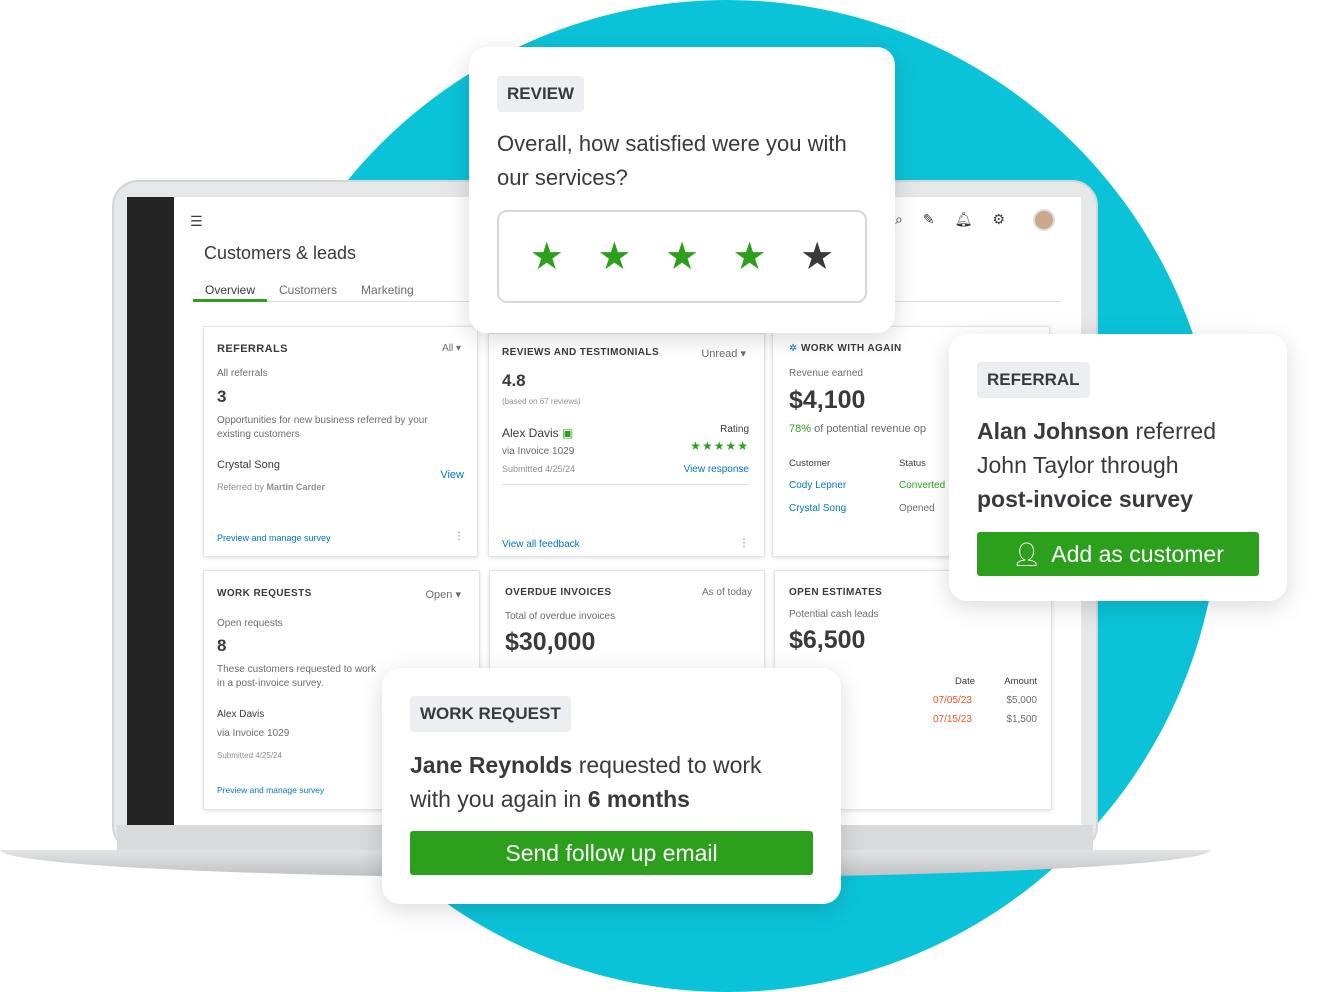 Image resolution: width=1320 pixels, height=992 pixels. What do you see at coordinates (264, 593) in the screenshot?
I see `card-title: WORK REQUESTS` at bounding box center [264, 593].